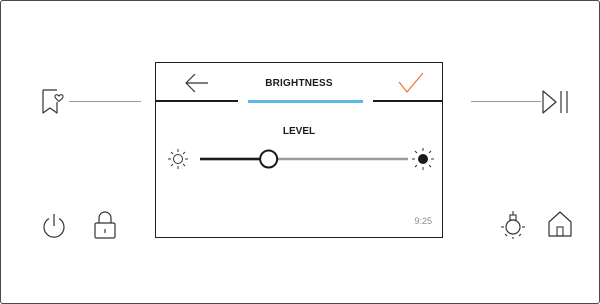  Describe the element at coordinates (560, 224) in the screenshot. I see `home-icon` at that location.